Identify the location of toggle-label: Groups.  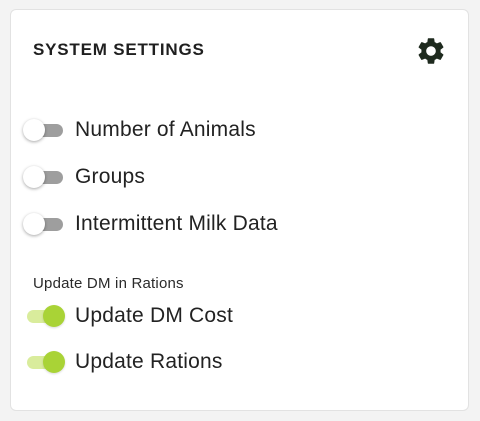
(110, 176).